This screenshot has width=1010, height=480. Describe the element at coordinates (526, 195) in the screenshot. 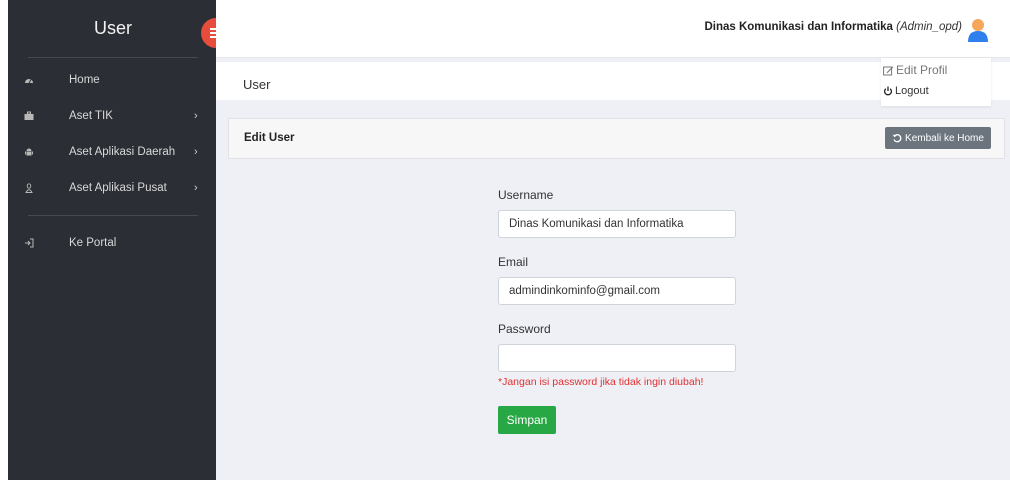

I see `username-label: Username` at that location.